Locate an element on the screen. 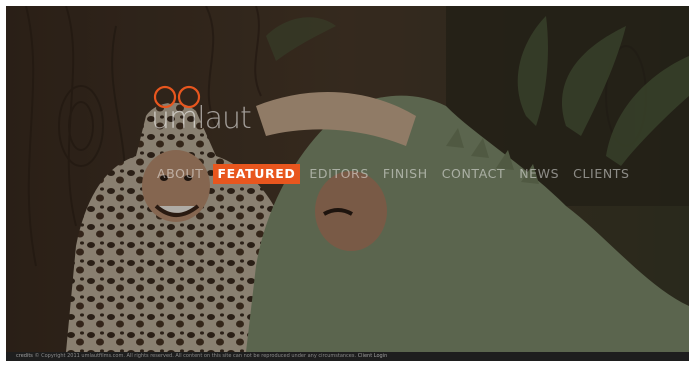 This screenshot has height=369, width=695. client-login-link: Client Login is located at coordinates (373, 356).